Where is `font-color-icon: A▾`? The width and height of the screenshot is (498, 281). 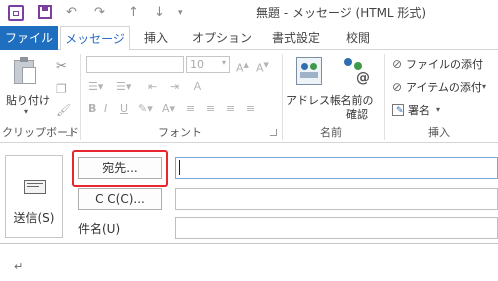 font-color-icon: A▾ is located at coordinates (168, 109).